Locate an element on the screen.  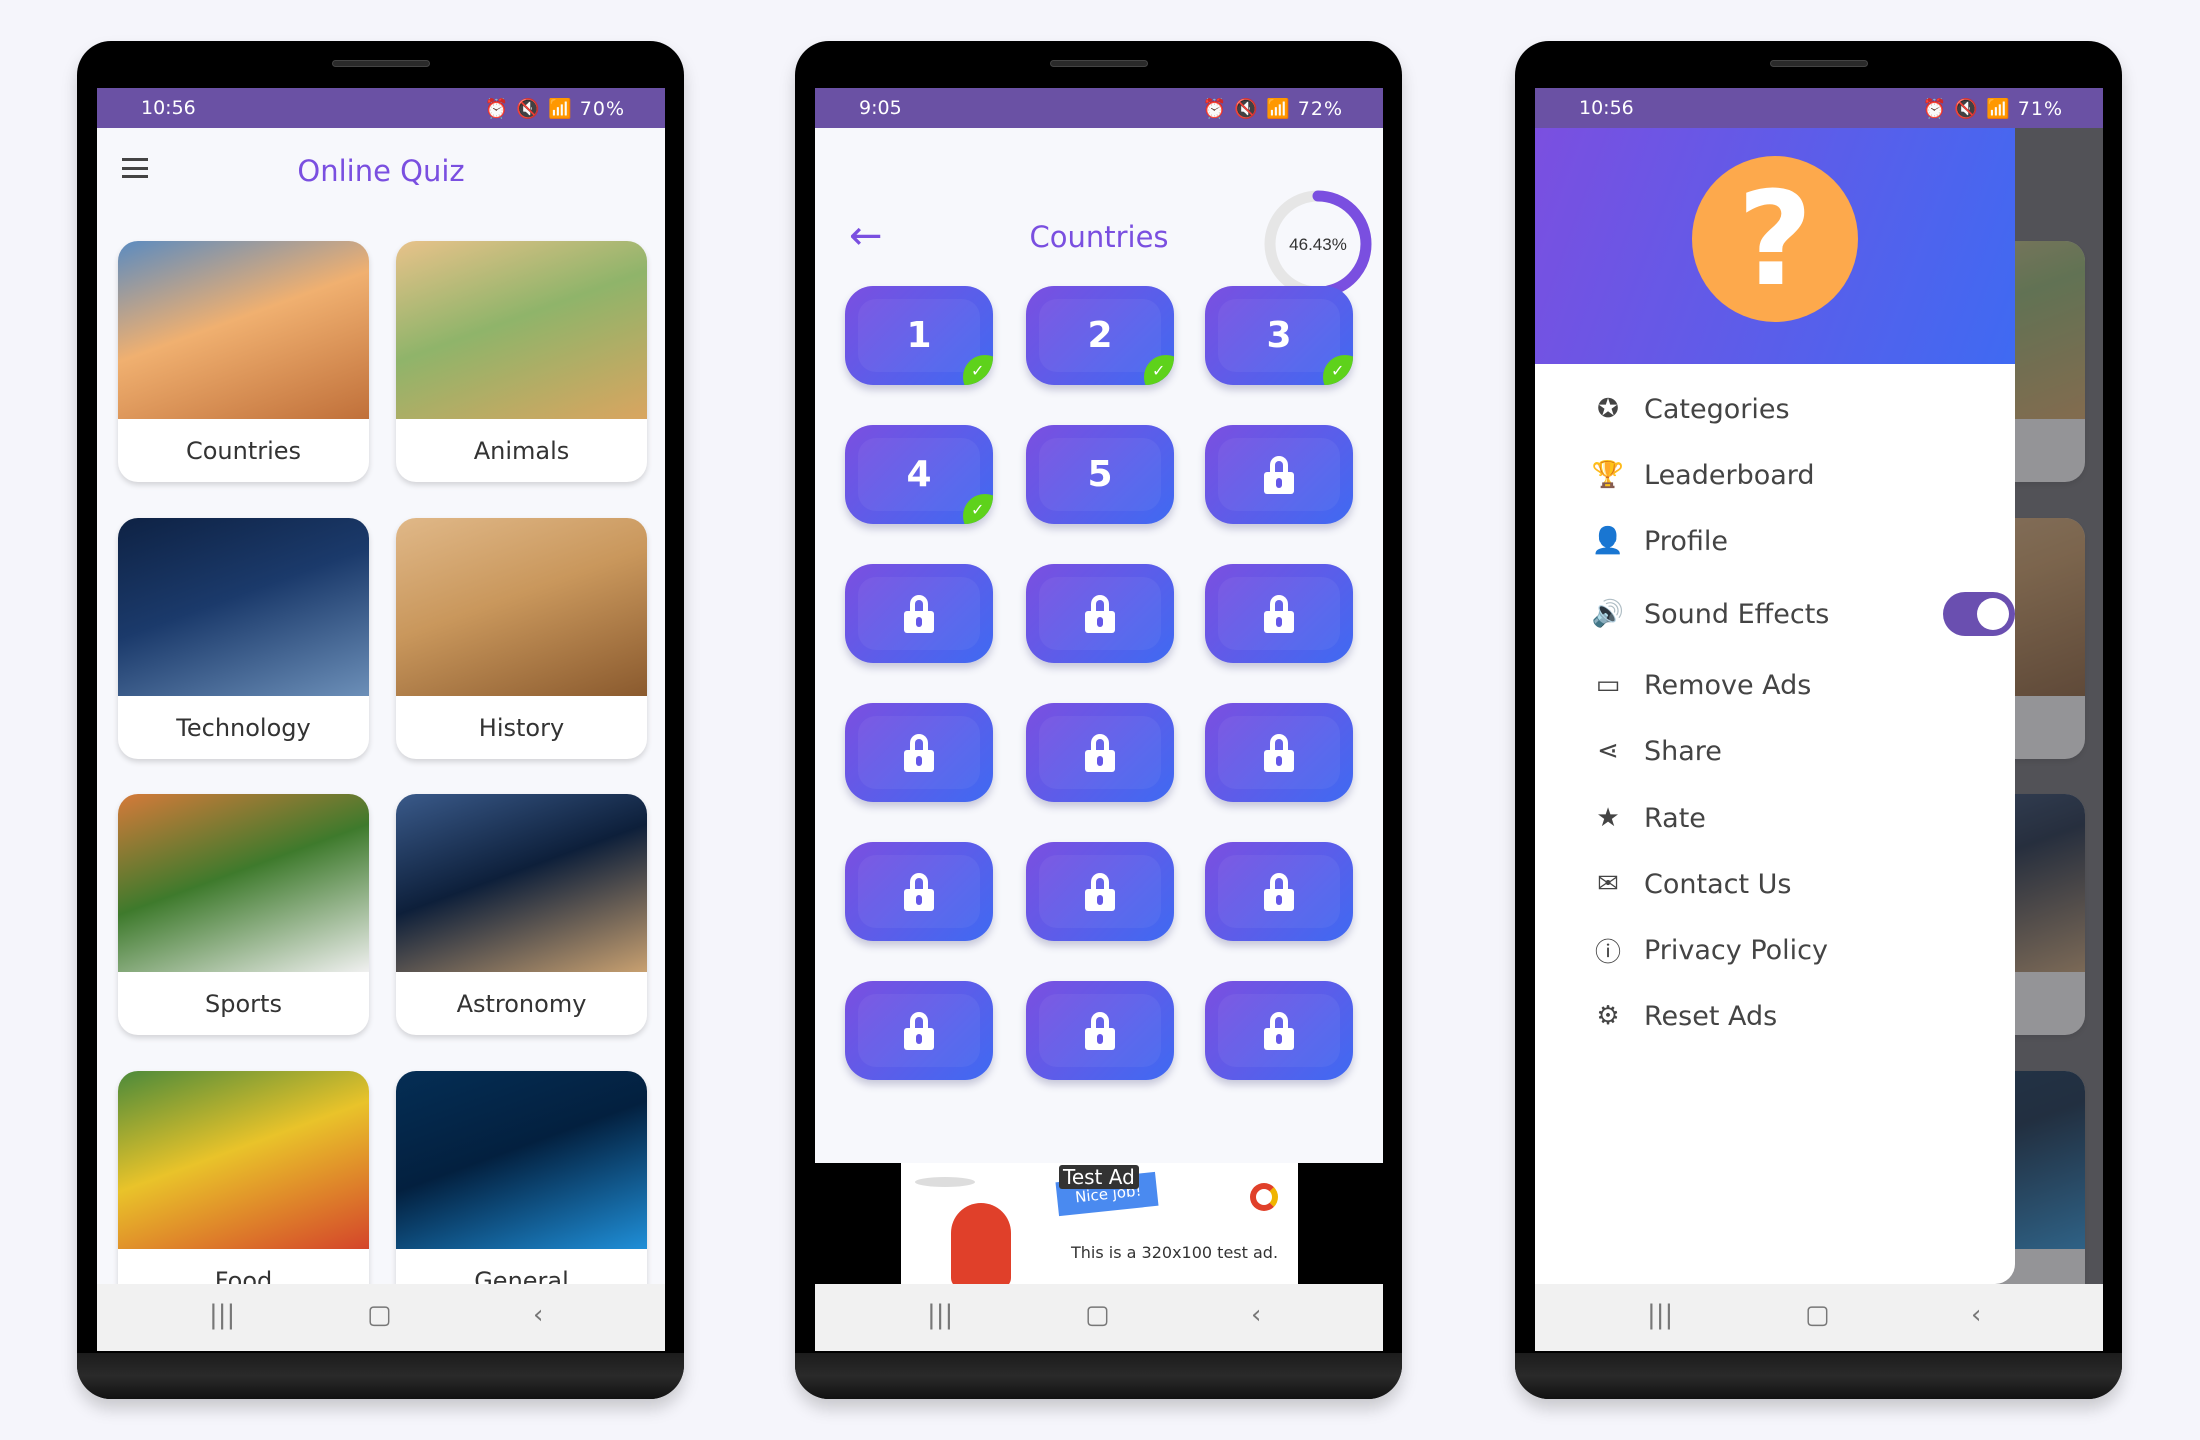
drawer-item-label: Share is located at coordinates (1683, 751).